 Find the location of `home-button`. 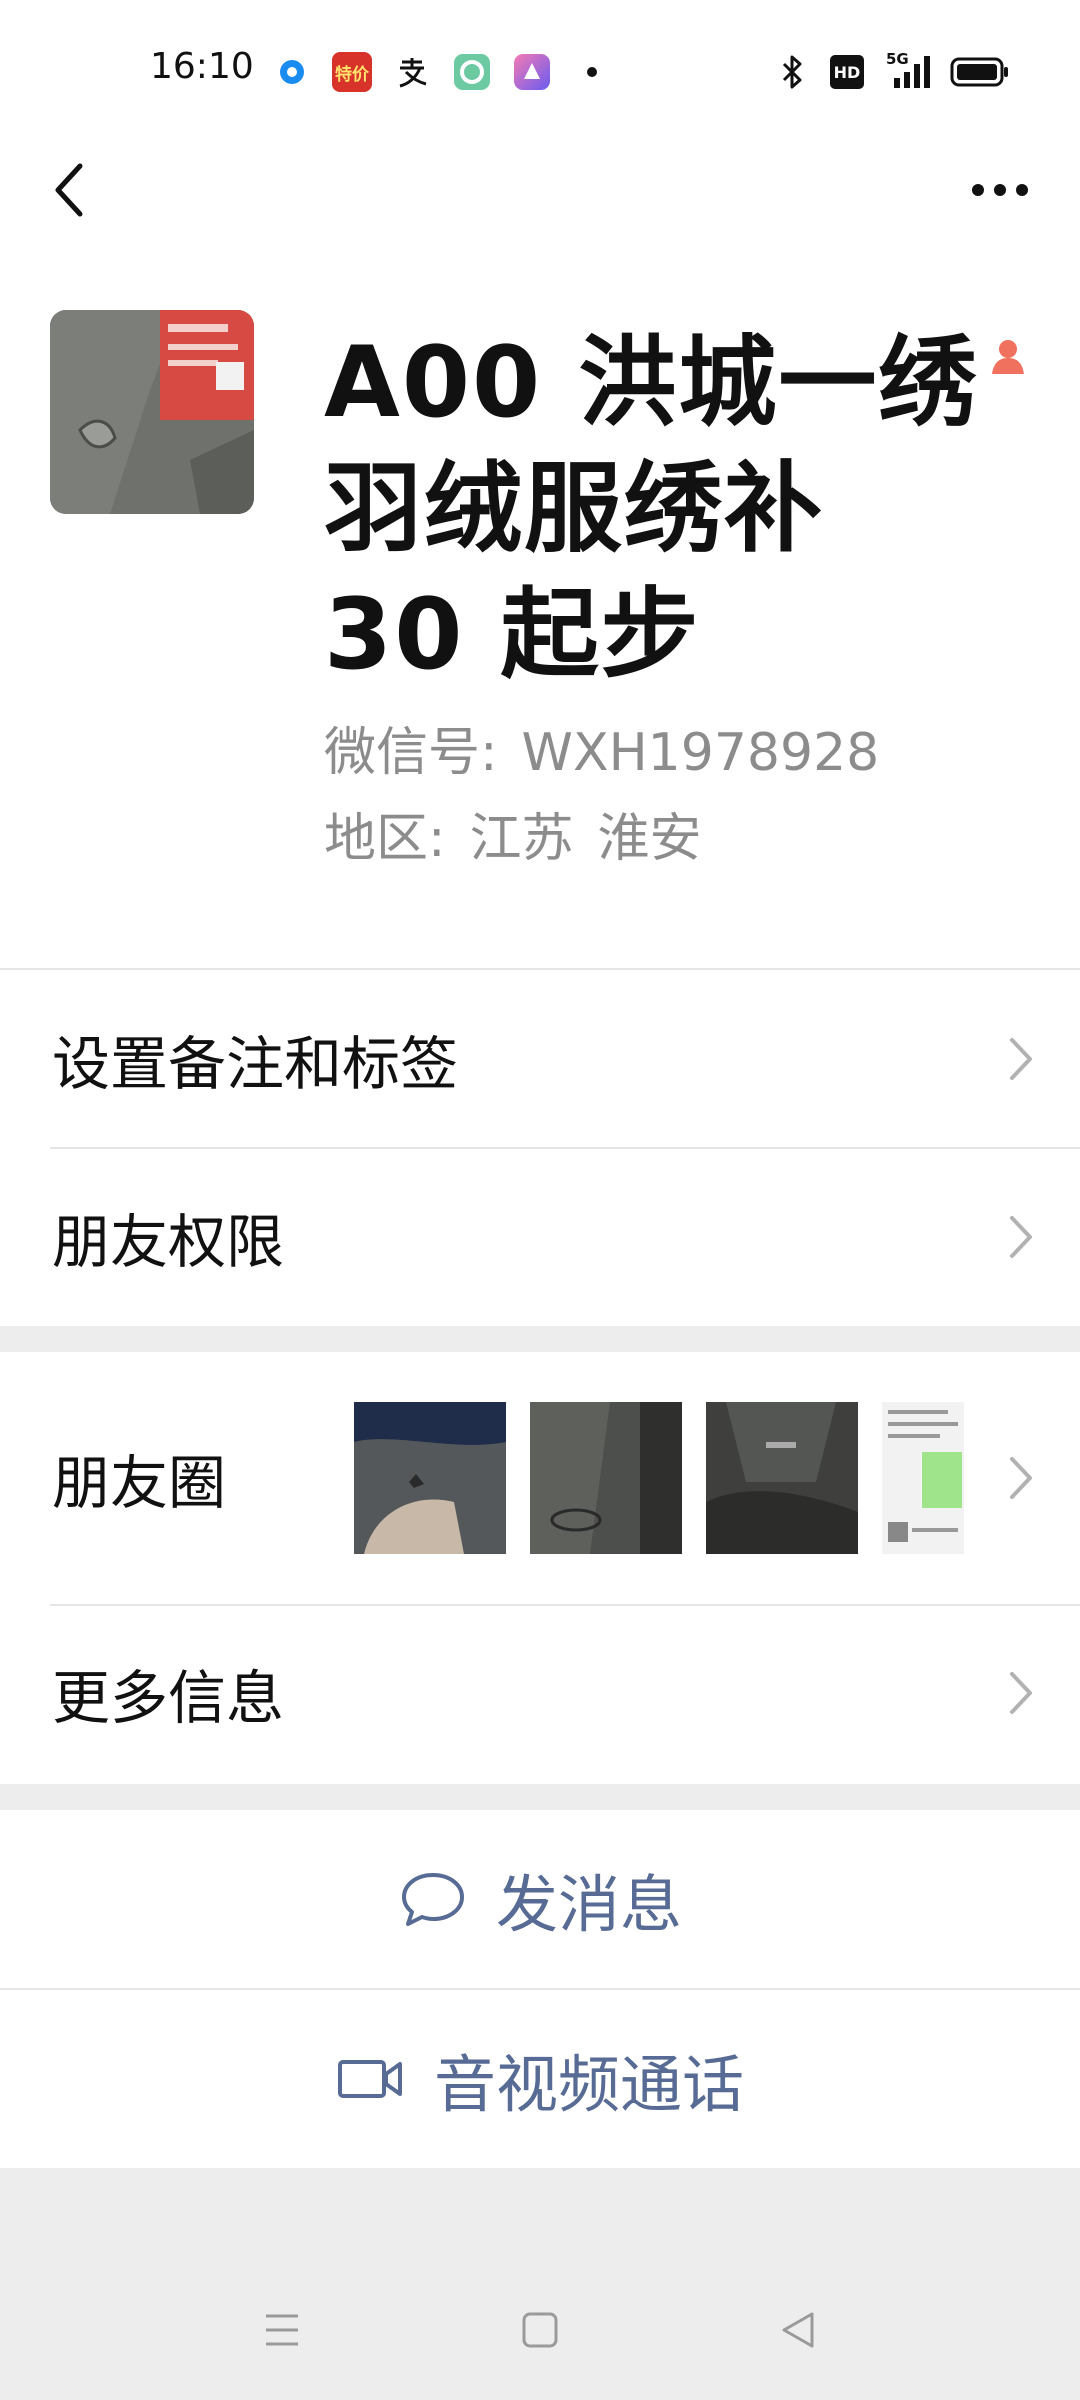

home-button is located at coordinates (540, 2330).